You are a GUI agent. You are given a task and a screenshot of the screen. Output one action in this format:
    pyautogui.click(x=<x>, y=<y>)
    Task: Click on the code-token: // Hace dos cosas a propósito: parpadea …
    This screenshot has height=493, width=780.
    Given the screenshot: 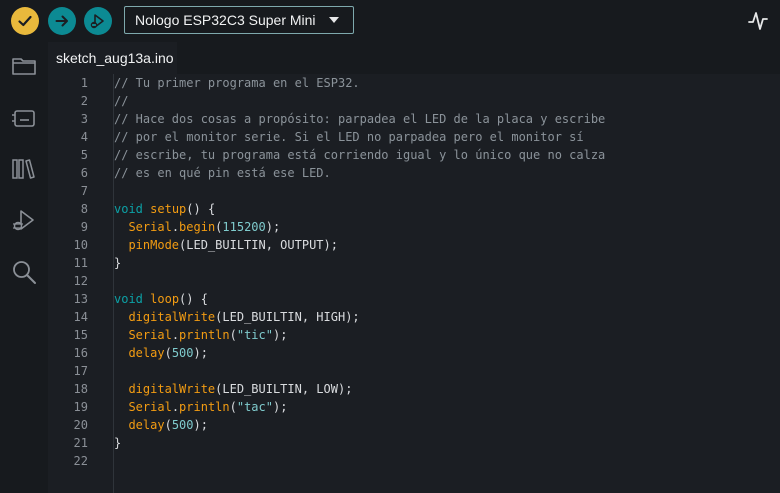 What is the action you would take?
    pyautogui.click(x=360, y=119)
    